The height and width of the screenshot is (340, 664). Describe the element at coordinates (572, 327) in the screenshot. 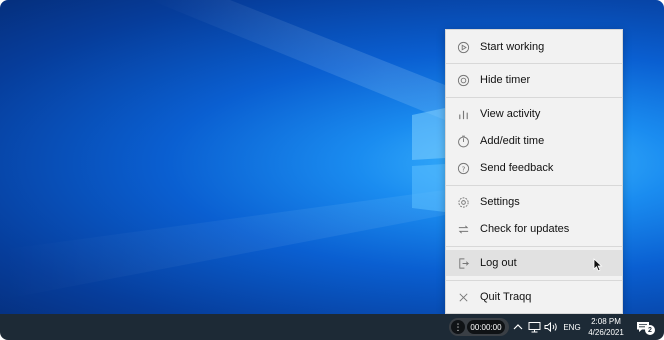

I see `language-indicator: ENG` at that location.